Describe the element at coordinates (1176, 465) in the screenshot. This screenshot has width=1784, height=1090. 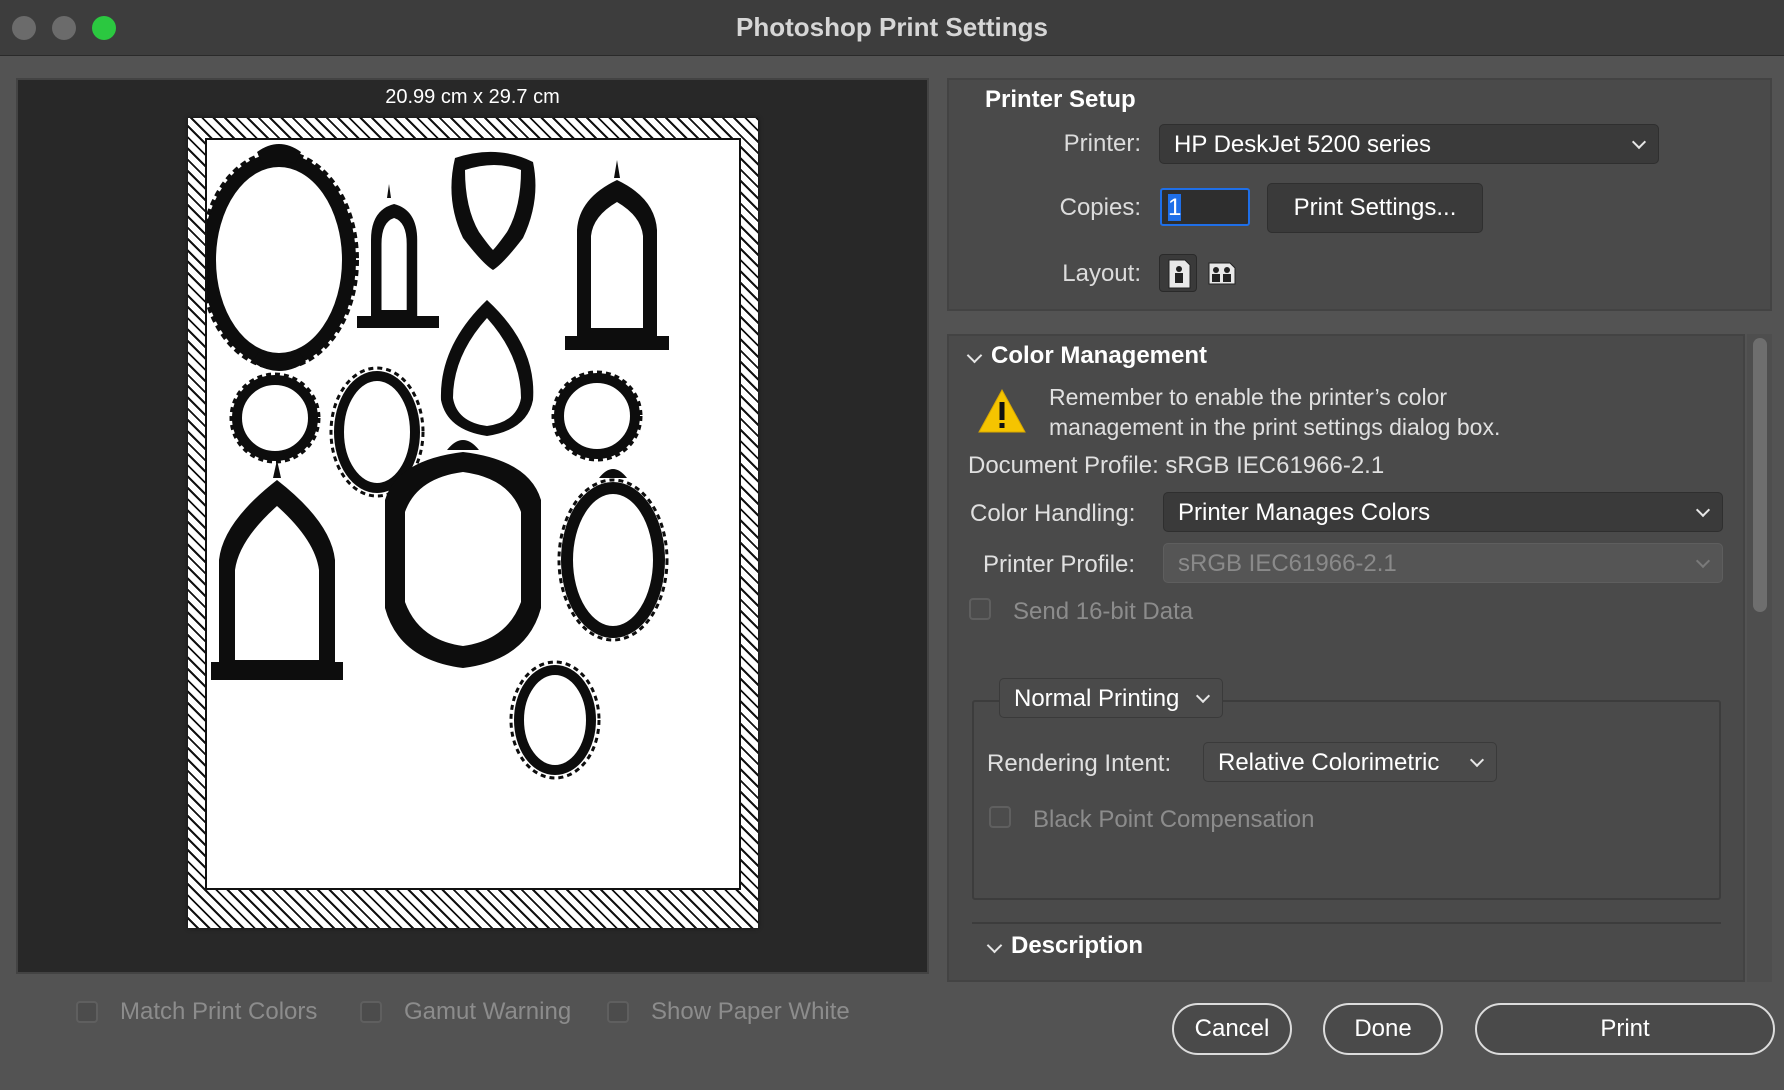
I see `document-profile: Document Profile: sRGB IEC61966-2.1` at that location.